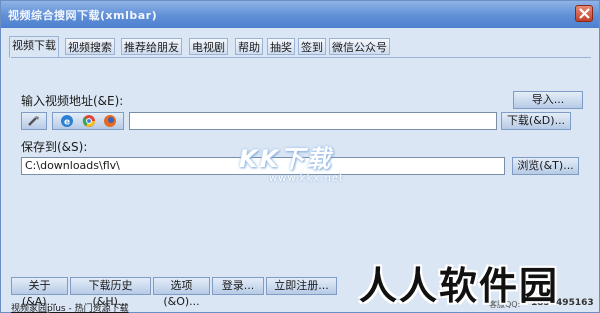  I want to click on tab-video-download: 视频下载, so click(34, 47).